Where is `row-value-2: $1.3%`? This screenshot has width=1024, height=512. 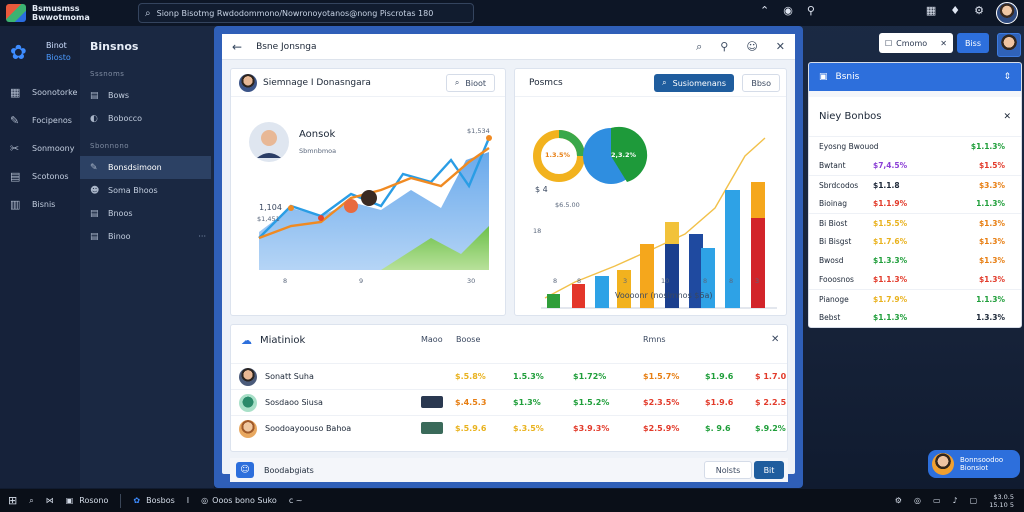
row-value-2: $1.3% is located at coordinates (991, 223).